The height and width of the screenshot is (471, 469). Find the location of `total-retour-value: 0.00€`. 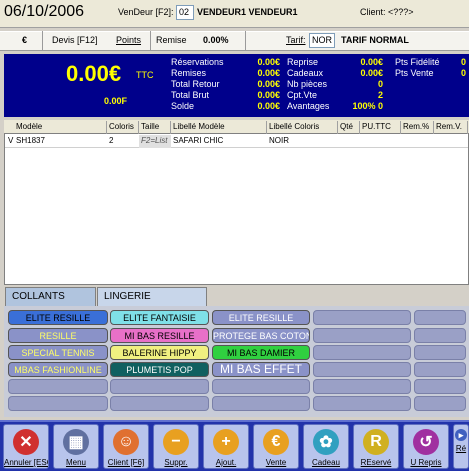

total-retour-value: 0.00€ is located at coordinates (268, 84).